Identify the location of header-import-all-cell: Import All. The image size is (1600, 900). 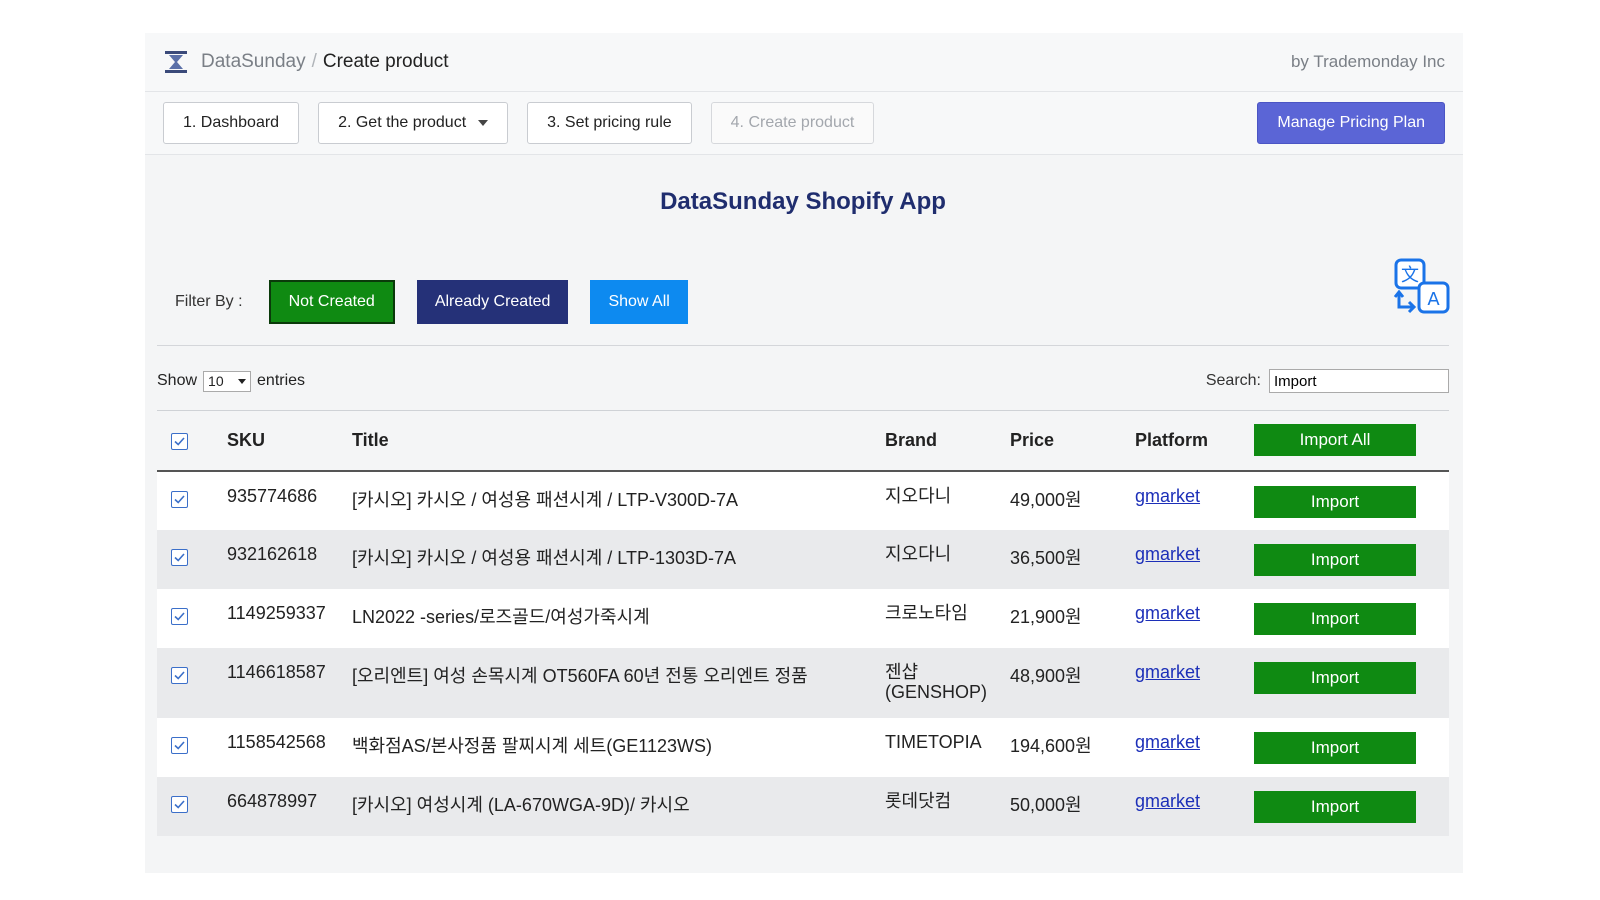
(1351, 441).